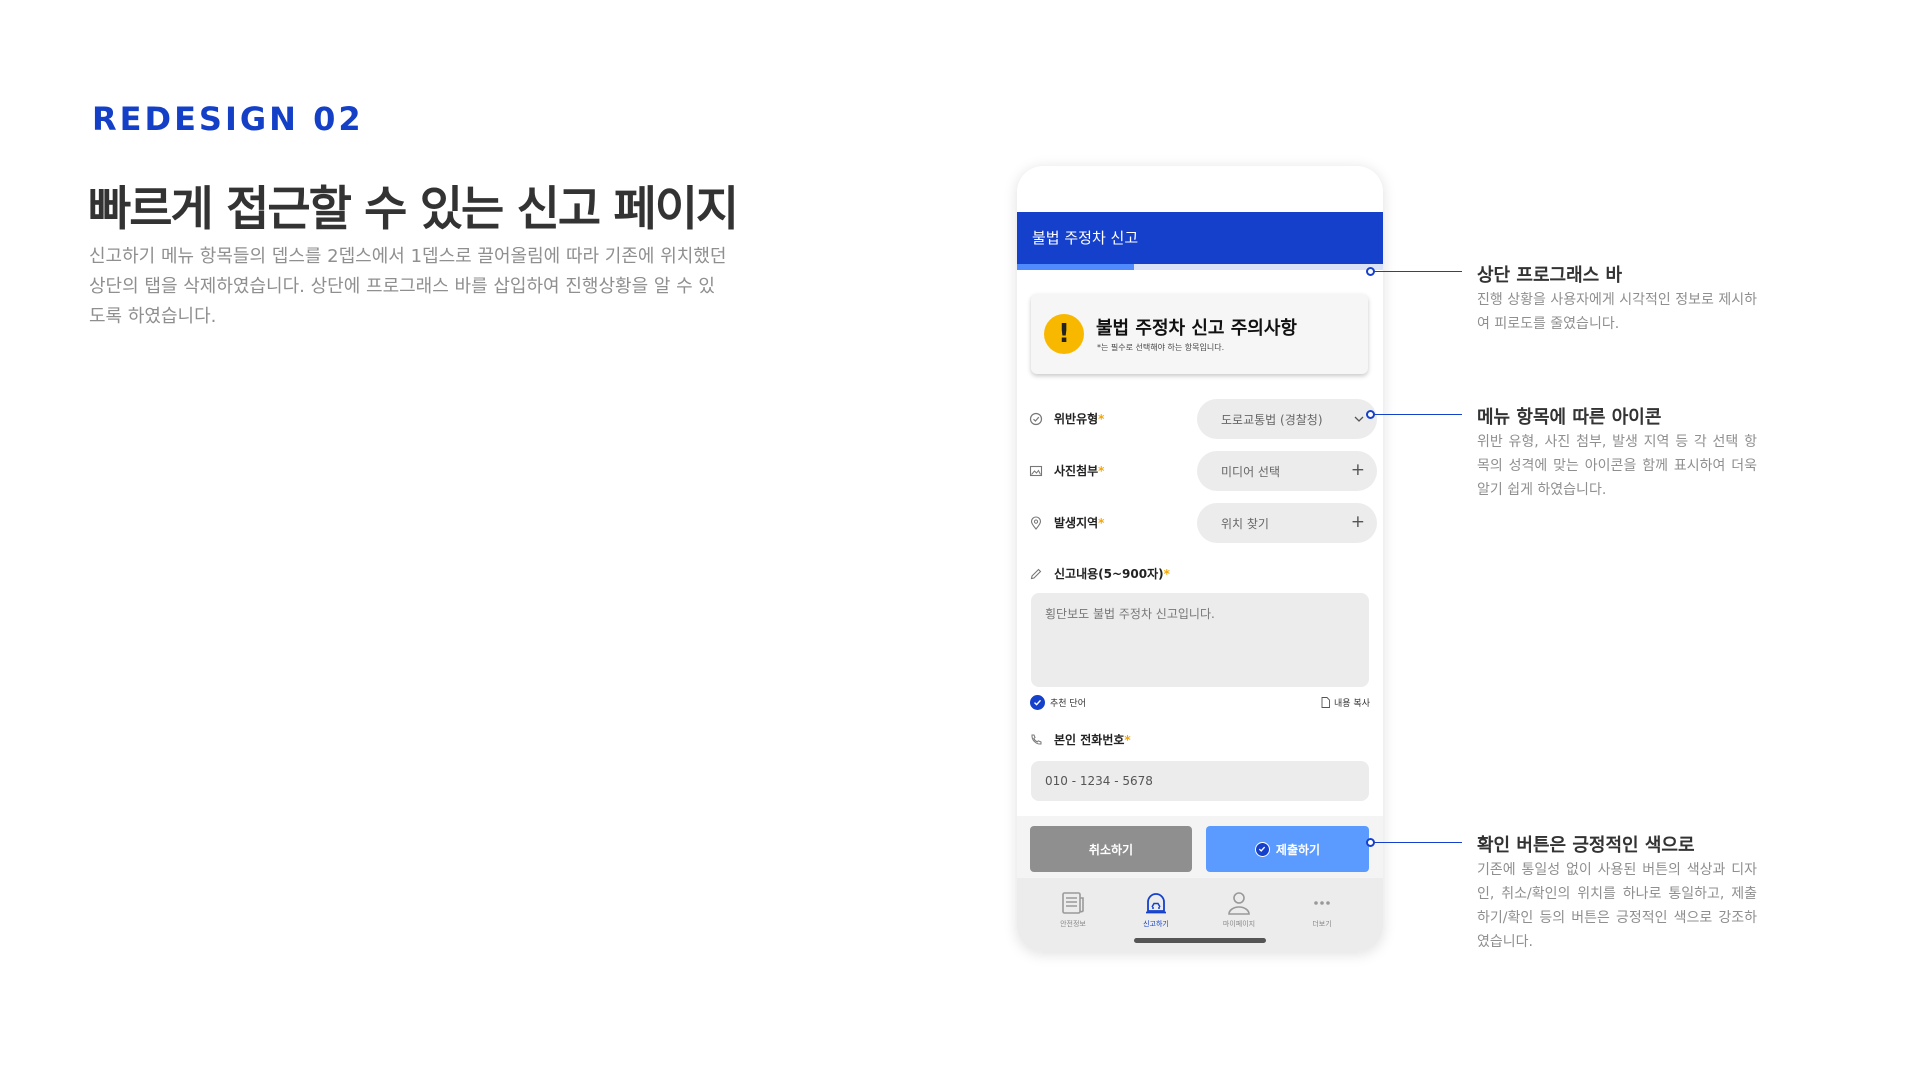  I want to click on progress-fill, so click(1076, 267).